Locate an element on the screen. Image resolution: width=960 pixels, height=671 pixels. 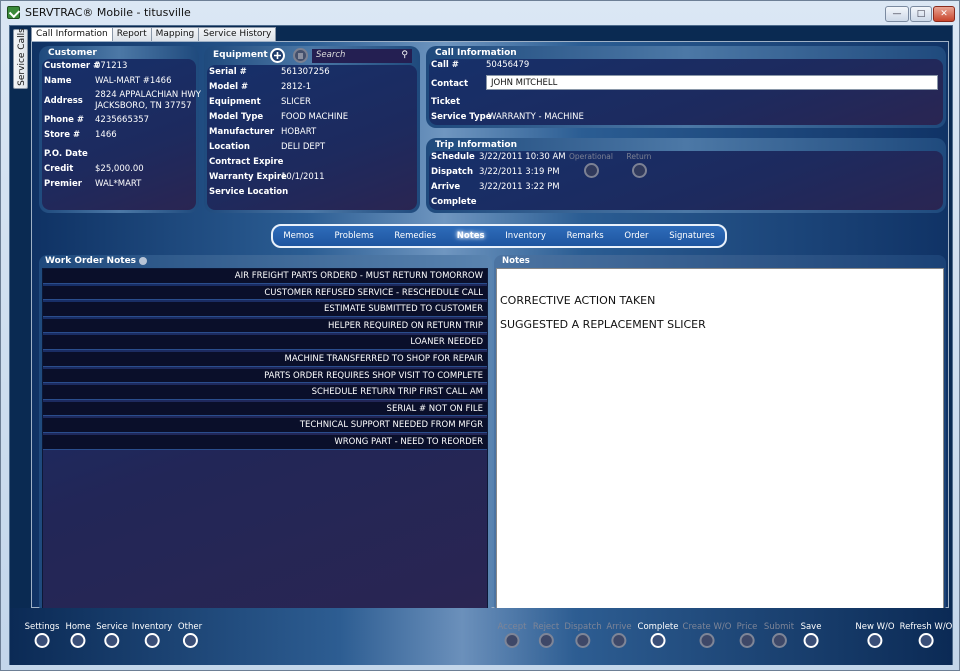
submit-button: Submit is located at coordinates (779, 635).